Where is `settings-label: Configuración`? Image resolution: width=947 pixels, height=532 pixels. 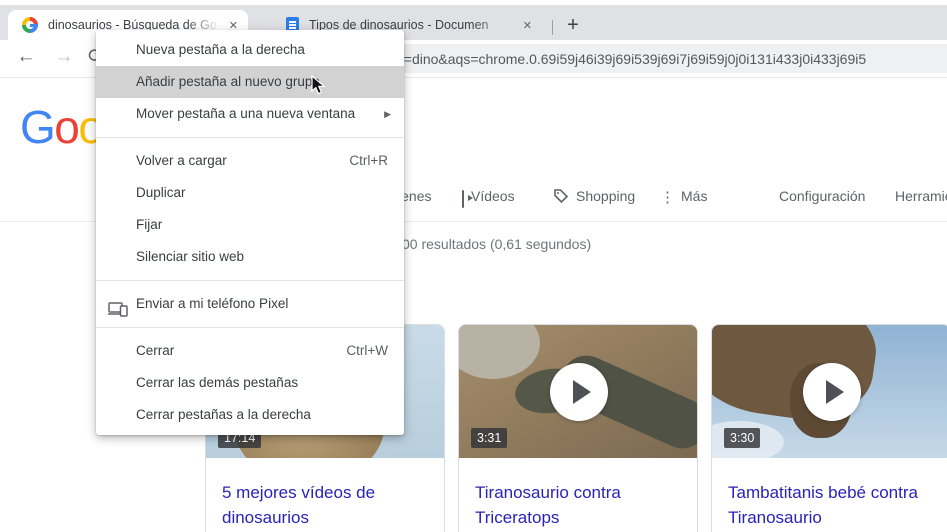 settings-label: Configuración is located at coordinates (822, 196).